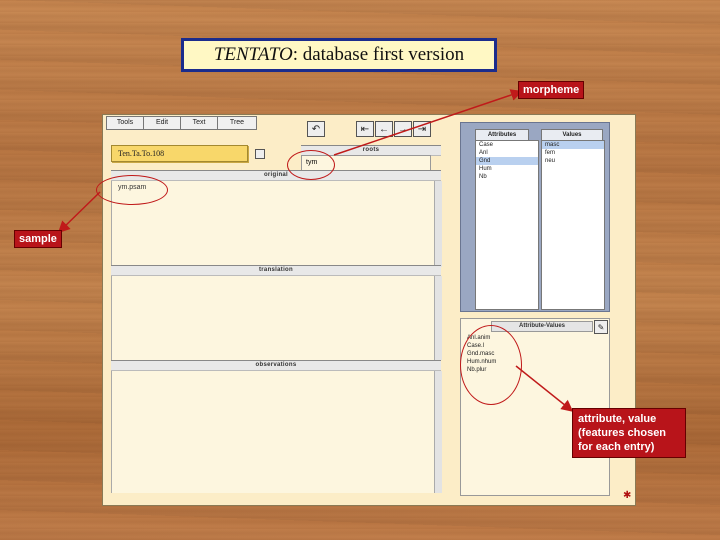 The image size is (720, 540). Describe the element at coordinates (617, 419) in the screenshot. I see `attribute-note-line: attribute, value` at that location.